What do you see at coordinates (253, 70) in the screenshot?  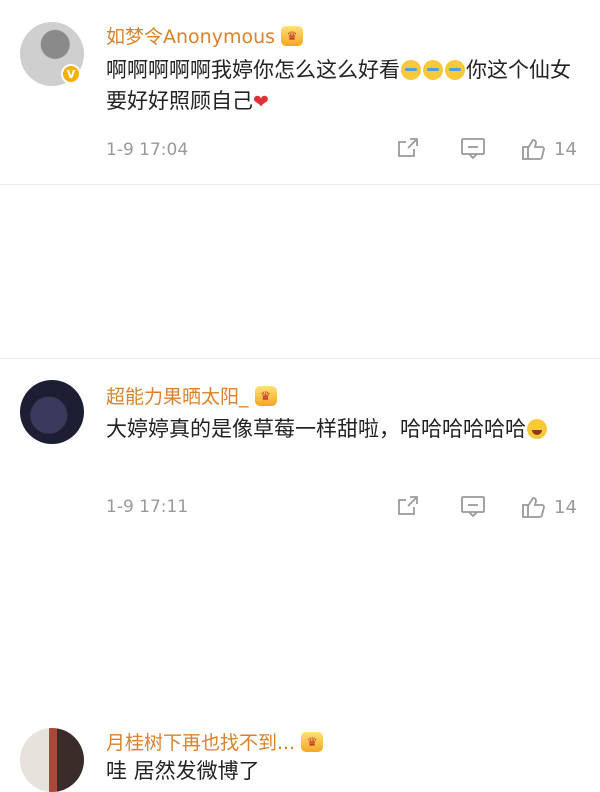 I see `comment-text-part: 啊啊啊啊啊我婷你怎么这么好看` at bounding box center [253, 70].